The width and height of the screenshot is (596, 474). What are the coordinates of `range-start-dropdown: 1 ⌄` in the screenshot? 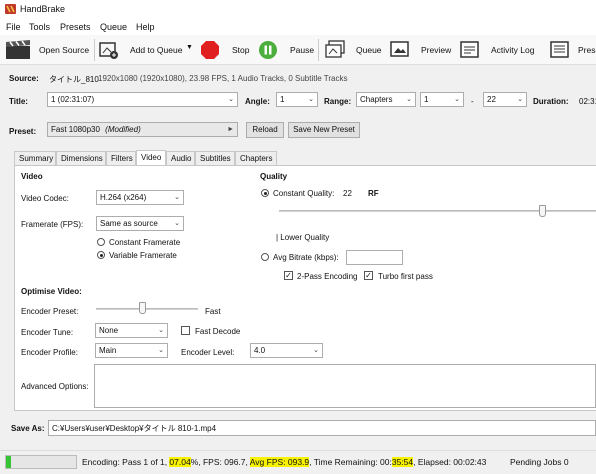 It's located at (442, 99).